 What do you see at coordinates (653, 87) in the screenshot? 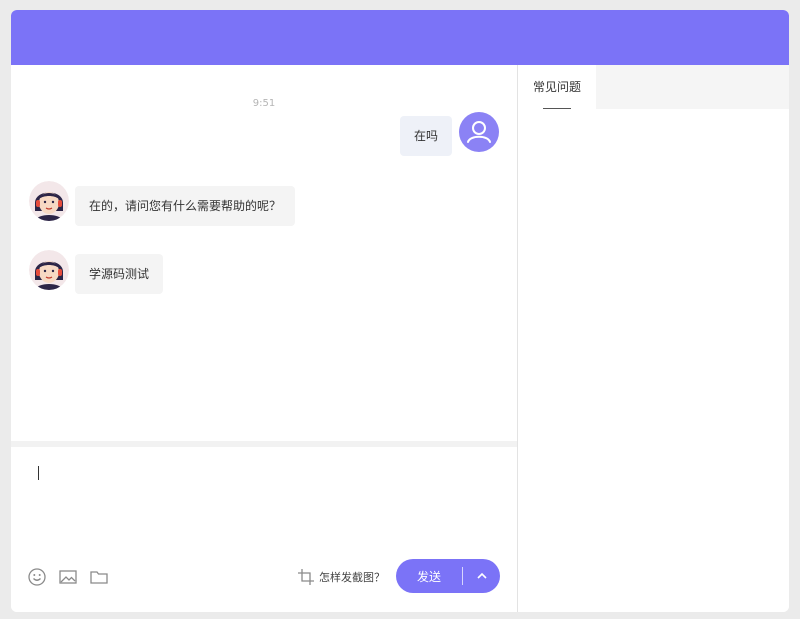
I see `sidebar-tabbar: 常见问题` at bounding box center [653, 87].